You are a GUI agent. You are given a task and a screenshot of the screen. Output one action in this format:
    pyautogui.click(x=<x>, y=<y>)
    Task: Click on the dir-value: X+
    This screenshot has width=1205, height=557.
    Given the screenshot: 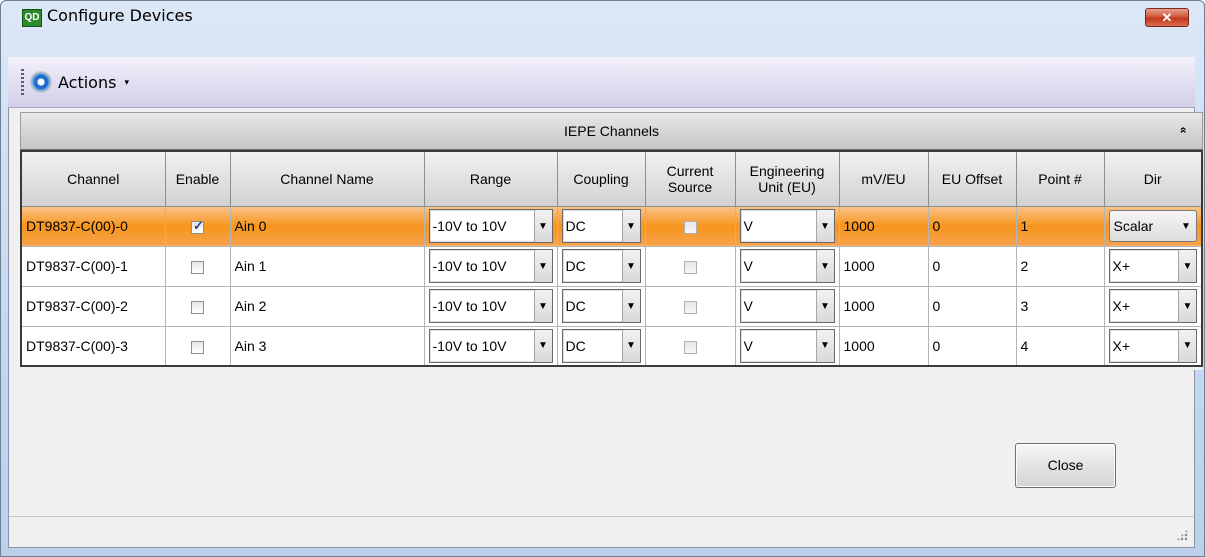 What is the action you would take?
    pyautogui.click(x=1121, y=306)
    